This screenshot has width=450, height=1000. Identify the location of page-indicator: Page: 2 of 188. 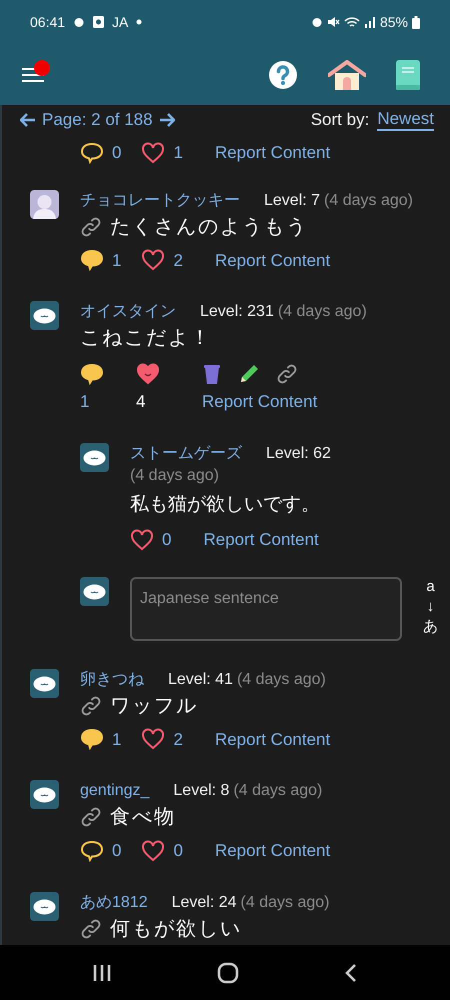
(97, 120).